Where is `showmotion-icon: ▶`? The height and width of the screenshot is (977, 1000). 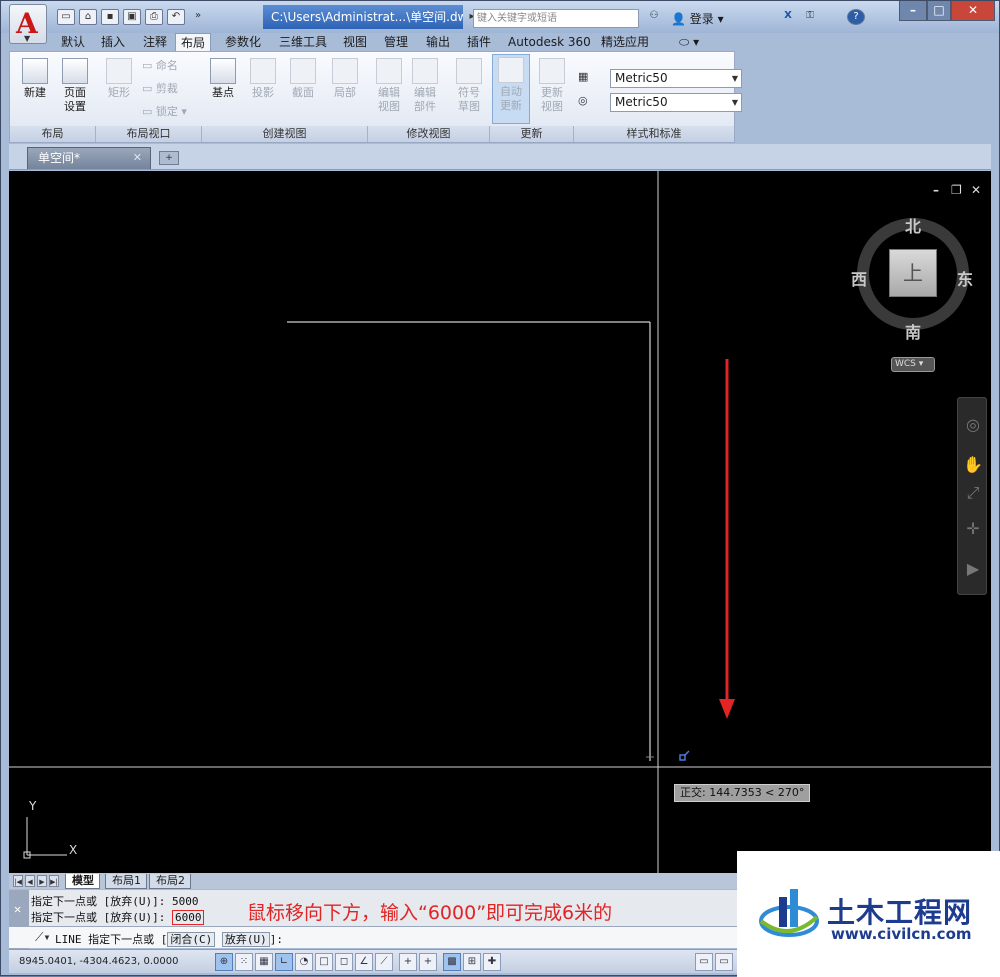 showmotion-icon: ▶ is located at coordinates (973, 569).